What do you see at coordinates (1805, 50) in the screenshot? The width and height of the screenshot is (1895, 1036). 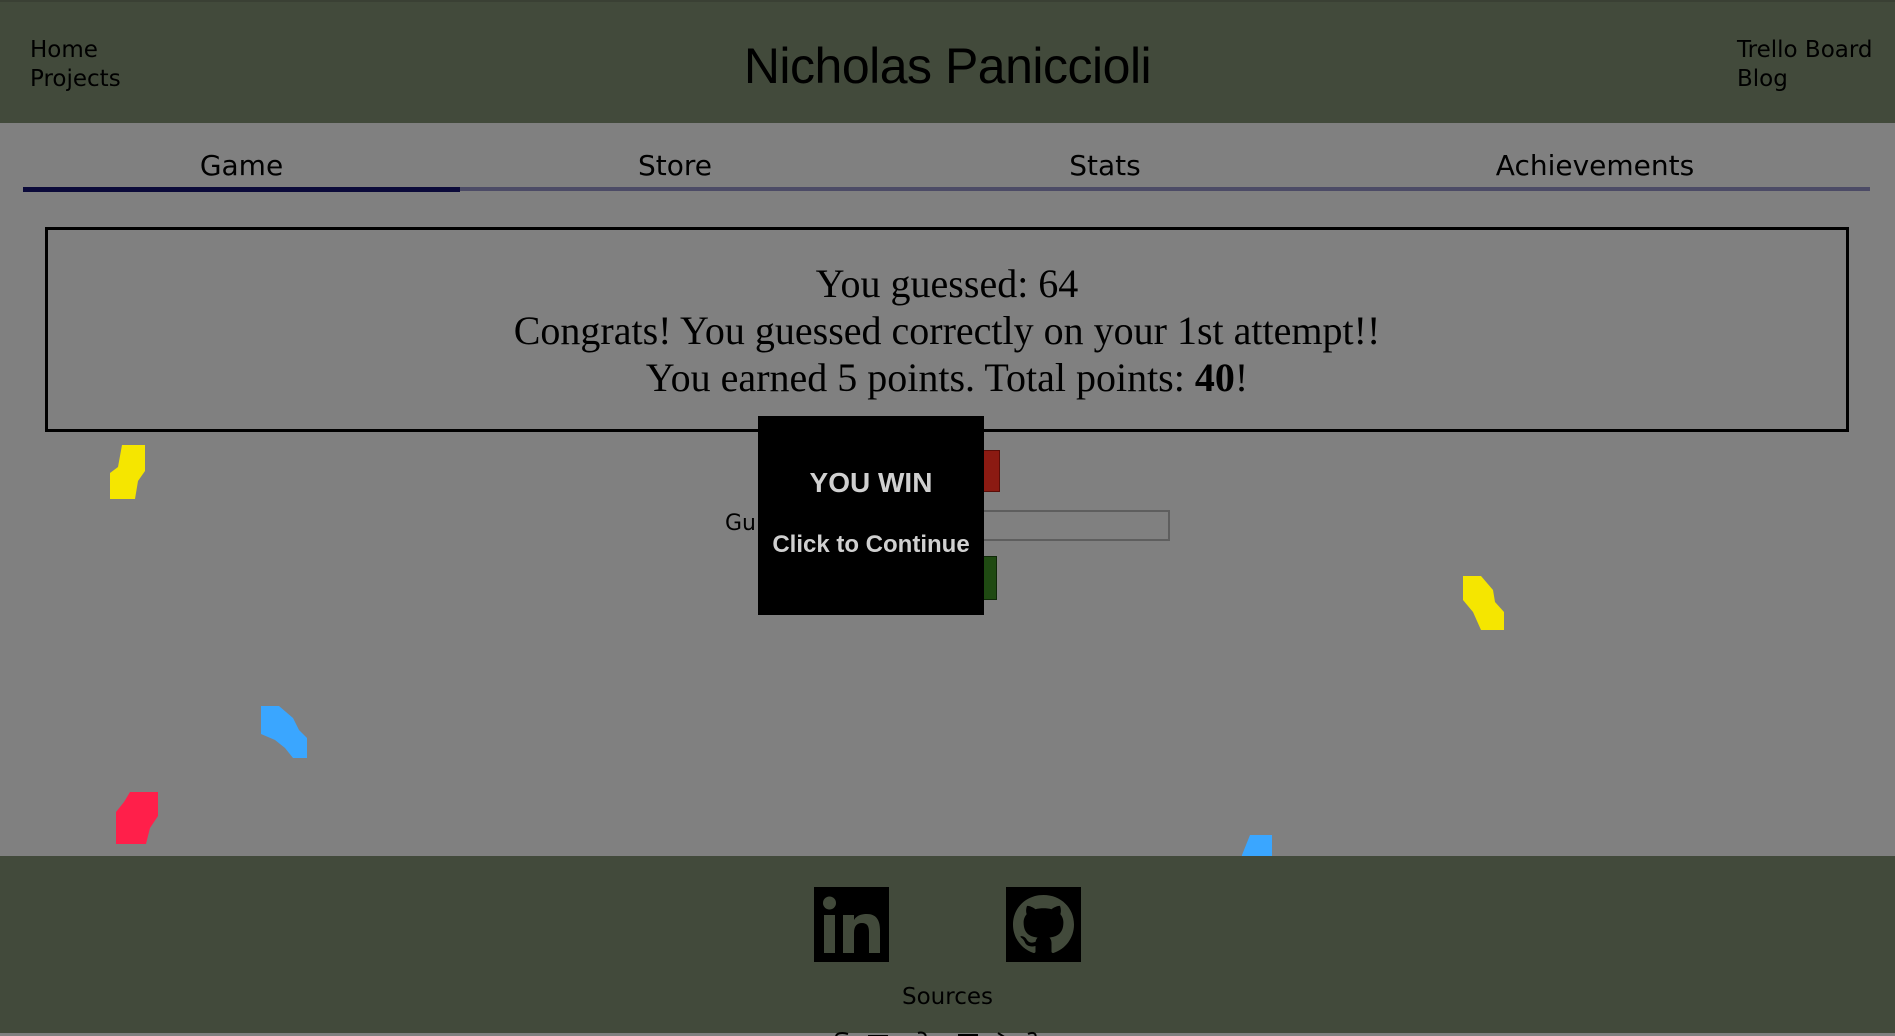 I see `nav-trello-board-link: Trello Board` at bounding box center [1805, 50].